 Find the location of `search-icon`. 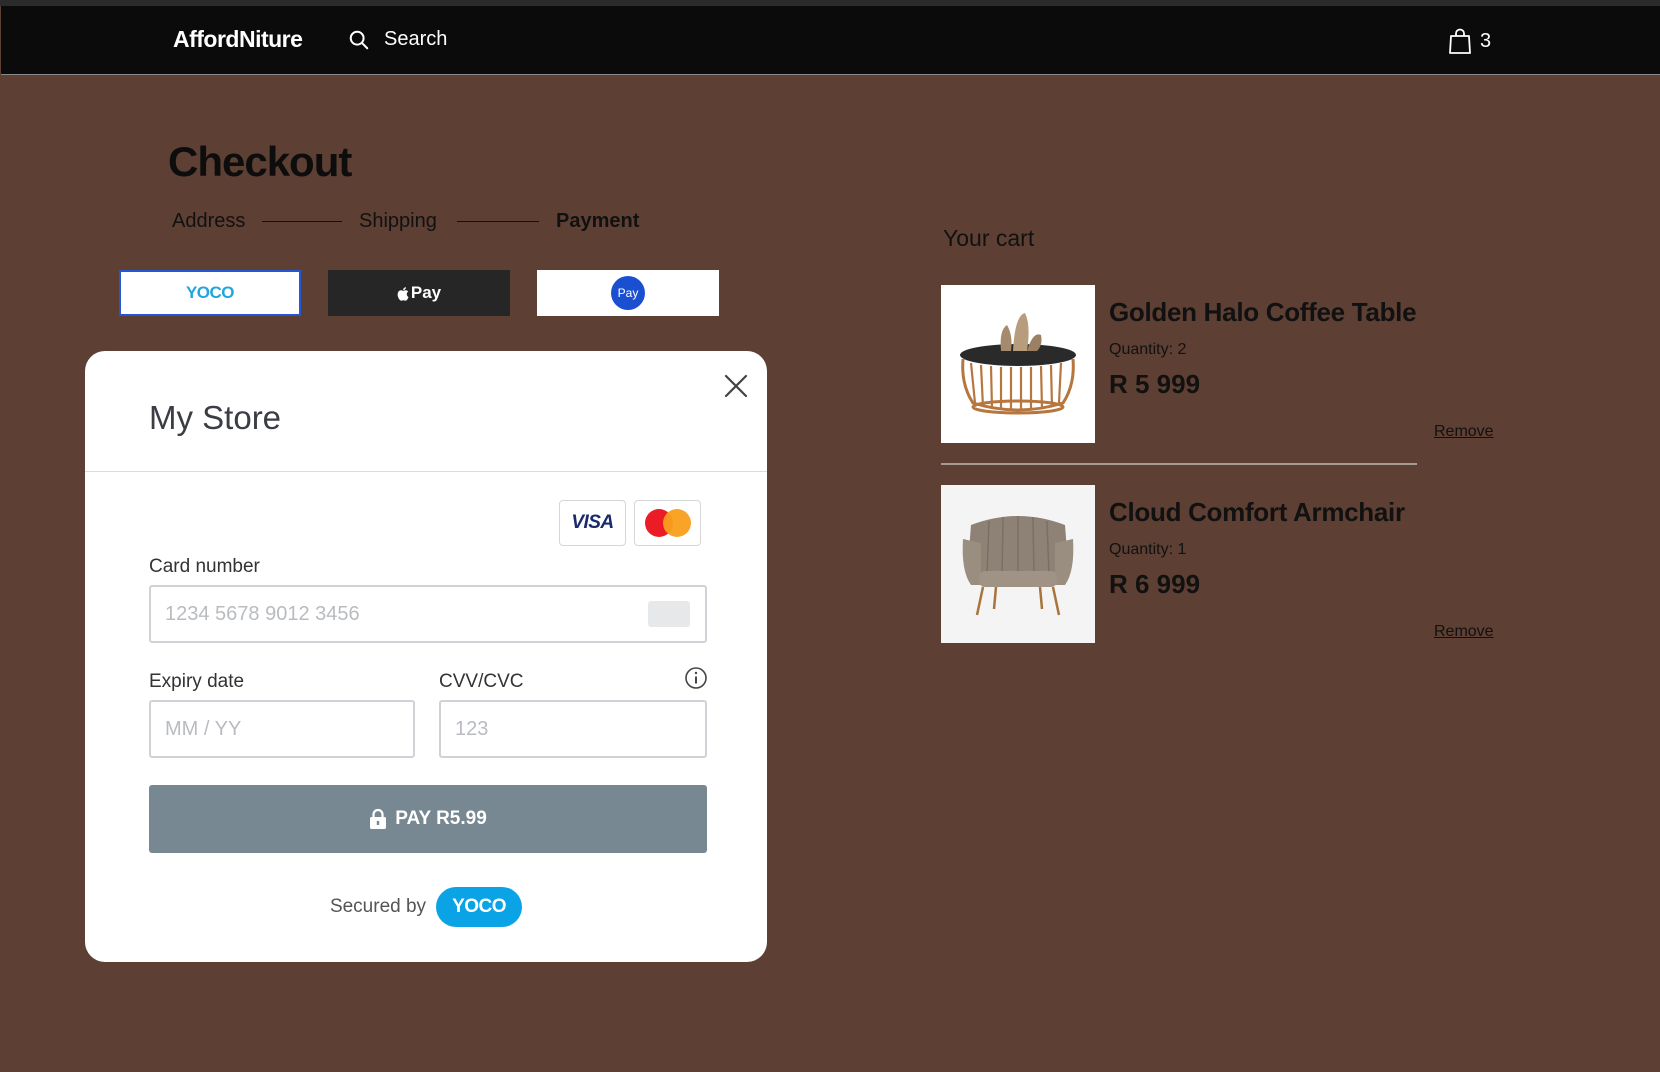

search-icon is located at coordinates (359, 39).